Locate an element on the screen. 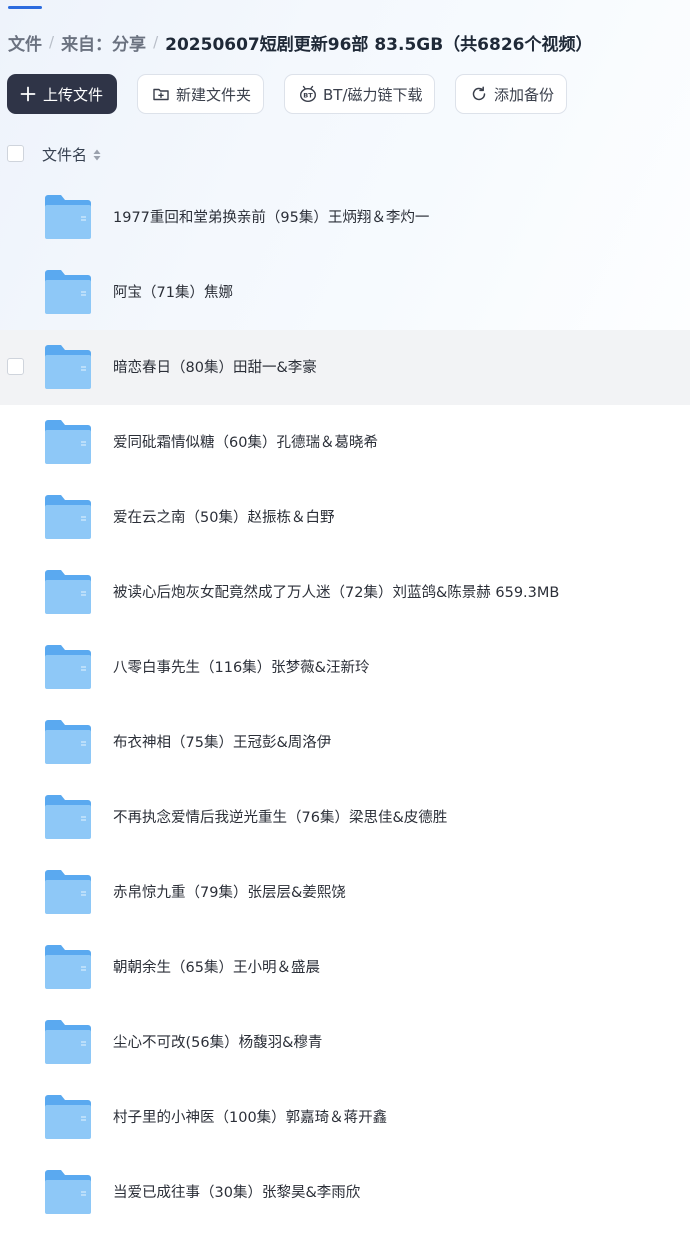  file-row: 布衣神相（75集）王冠彭&周洛伊 is located at coordinates (345, 742).